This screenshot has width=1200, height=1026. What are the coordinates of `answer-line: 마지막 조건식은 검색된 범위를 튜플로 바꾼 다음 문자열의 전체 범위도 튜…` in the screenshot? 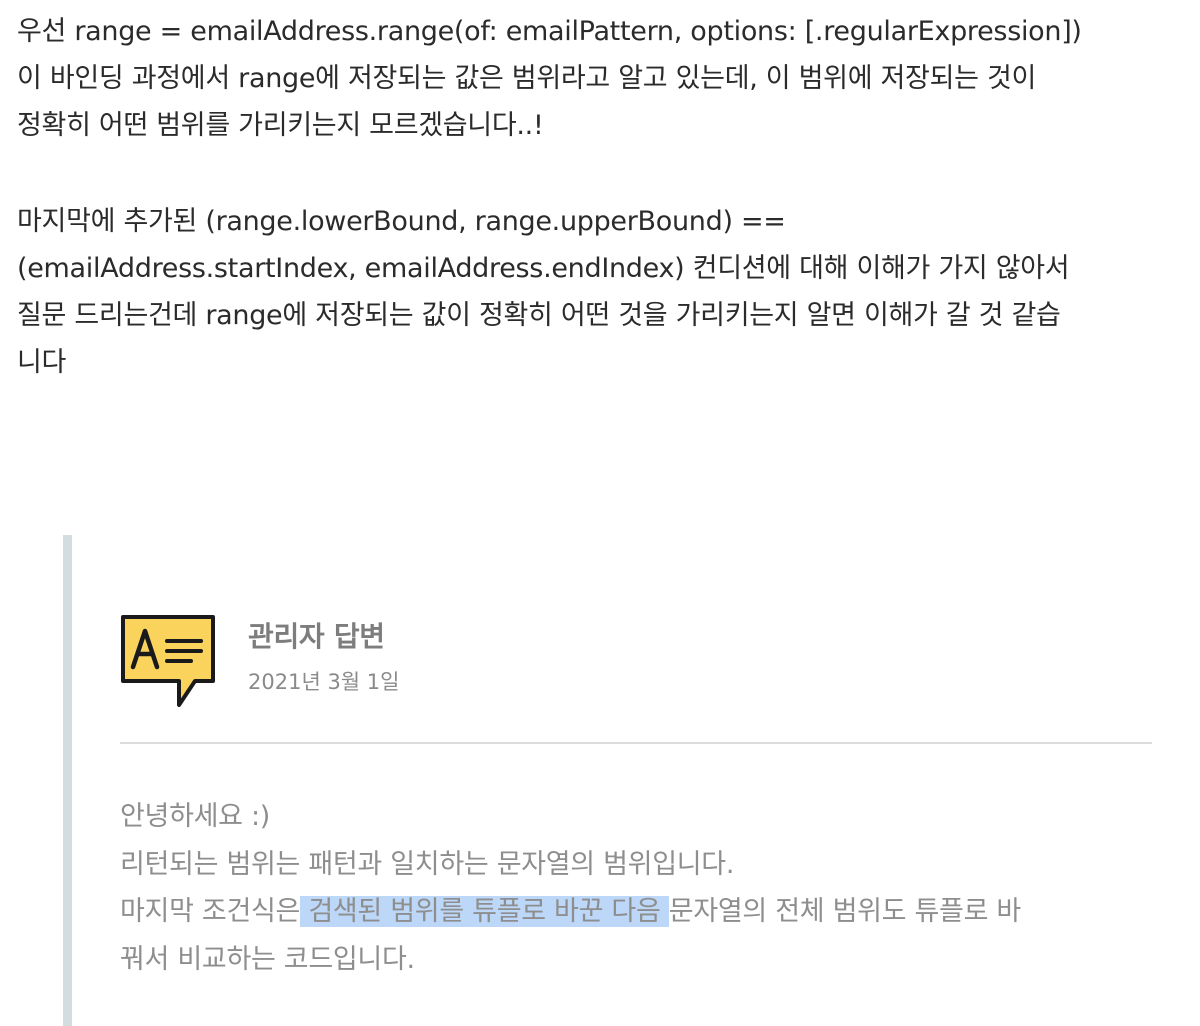 It's located at (645, 912).